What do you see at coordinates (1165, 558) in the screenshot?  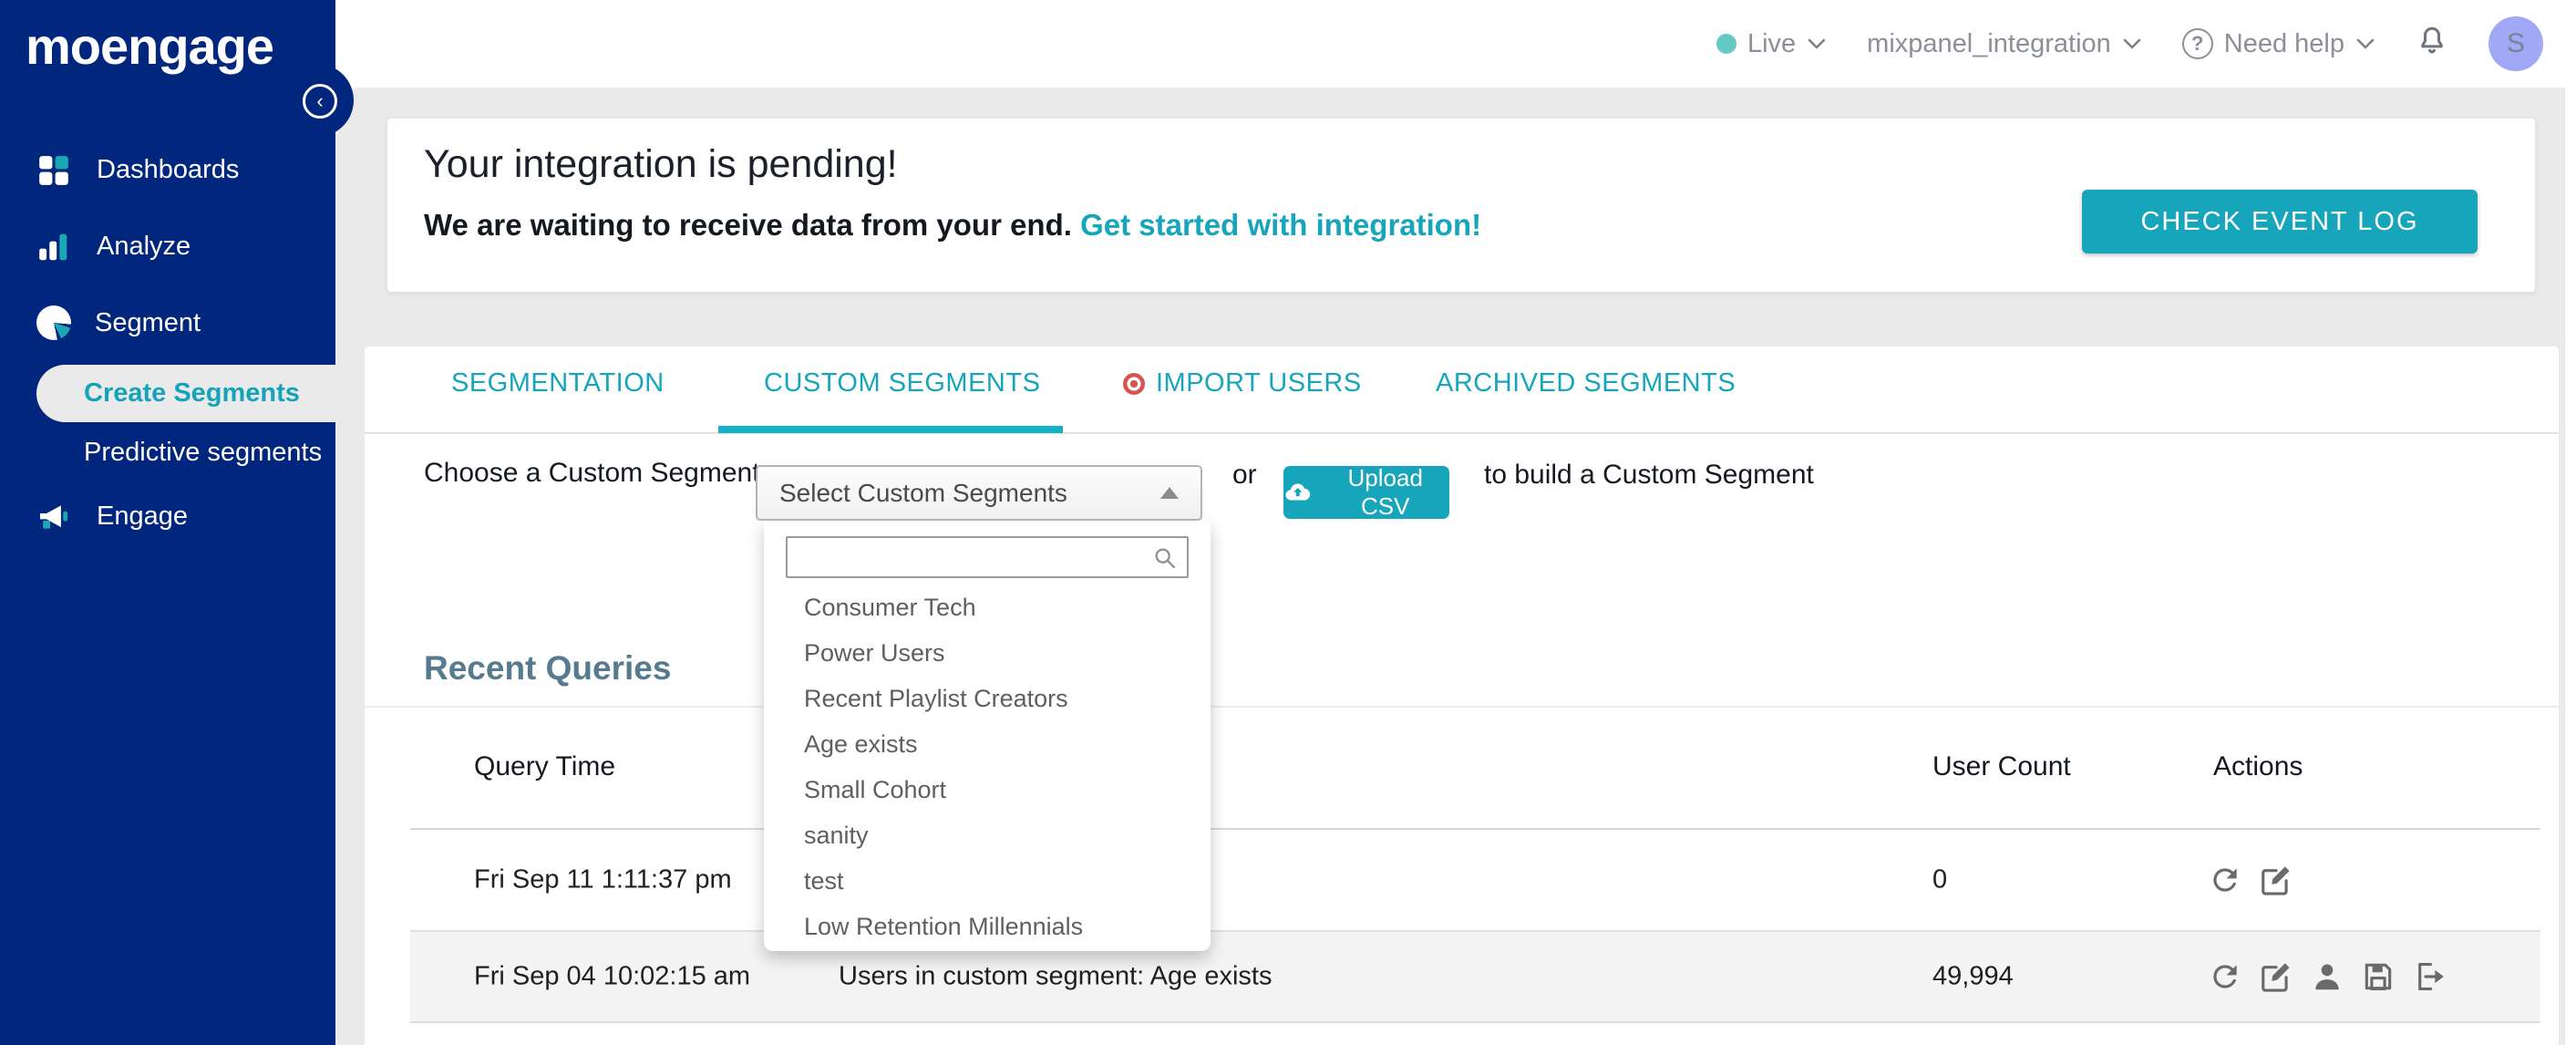 I see `search-icon` at bounding box center [1165, 558].